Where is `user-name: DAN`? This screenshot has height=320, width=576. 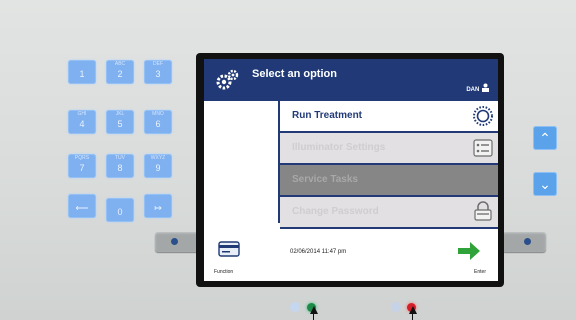
user-name: DAN is located at coordinates (473, 90).